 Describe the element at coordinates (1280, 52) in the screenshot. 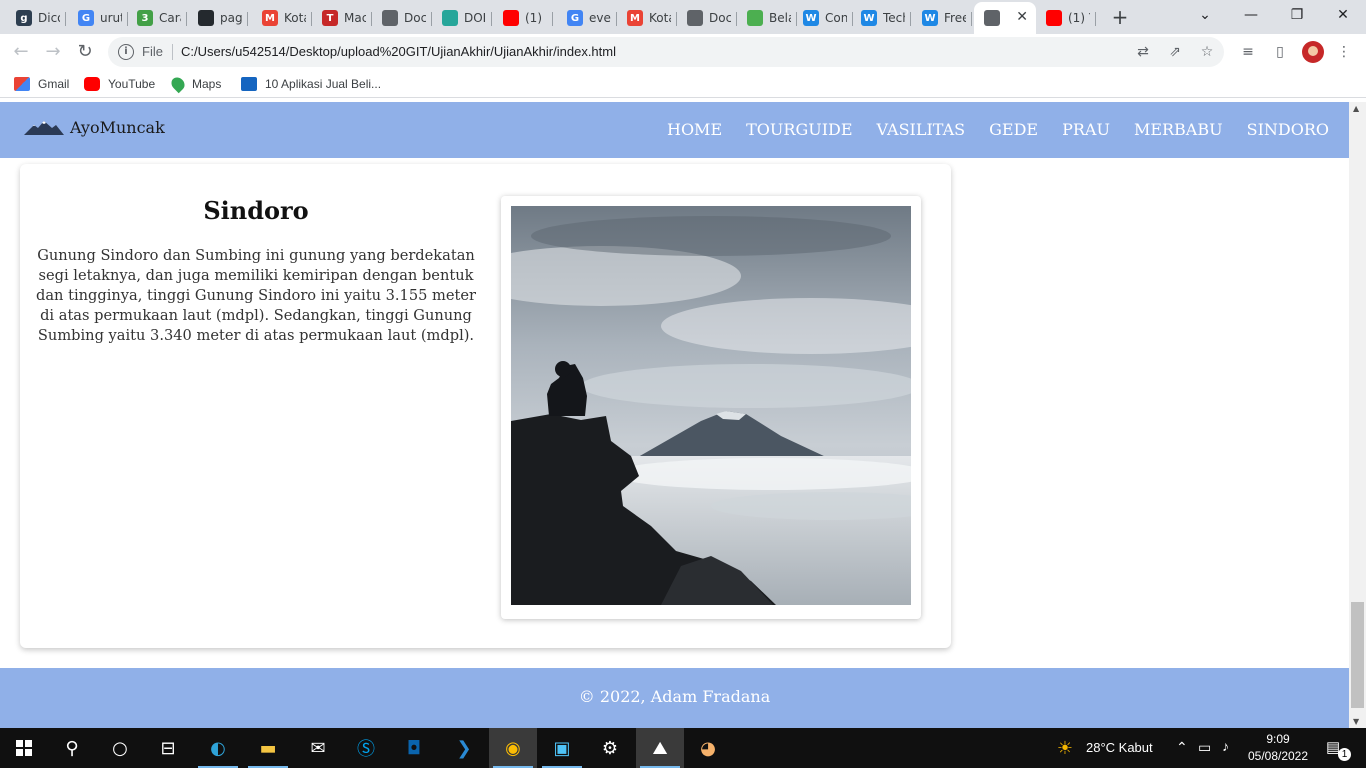

I see `side-panel-icon: ▯` at that location.